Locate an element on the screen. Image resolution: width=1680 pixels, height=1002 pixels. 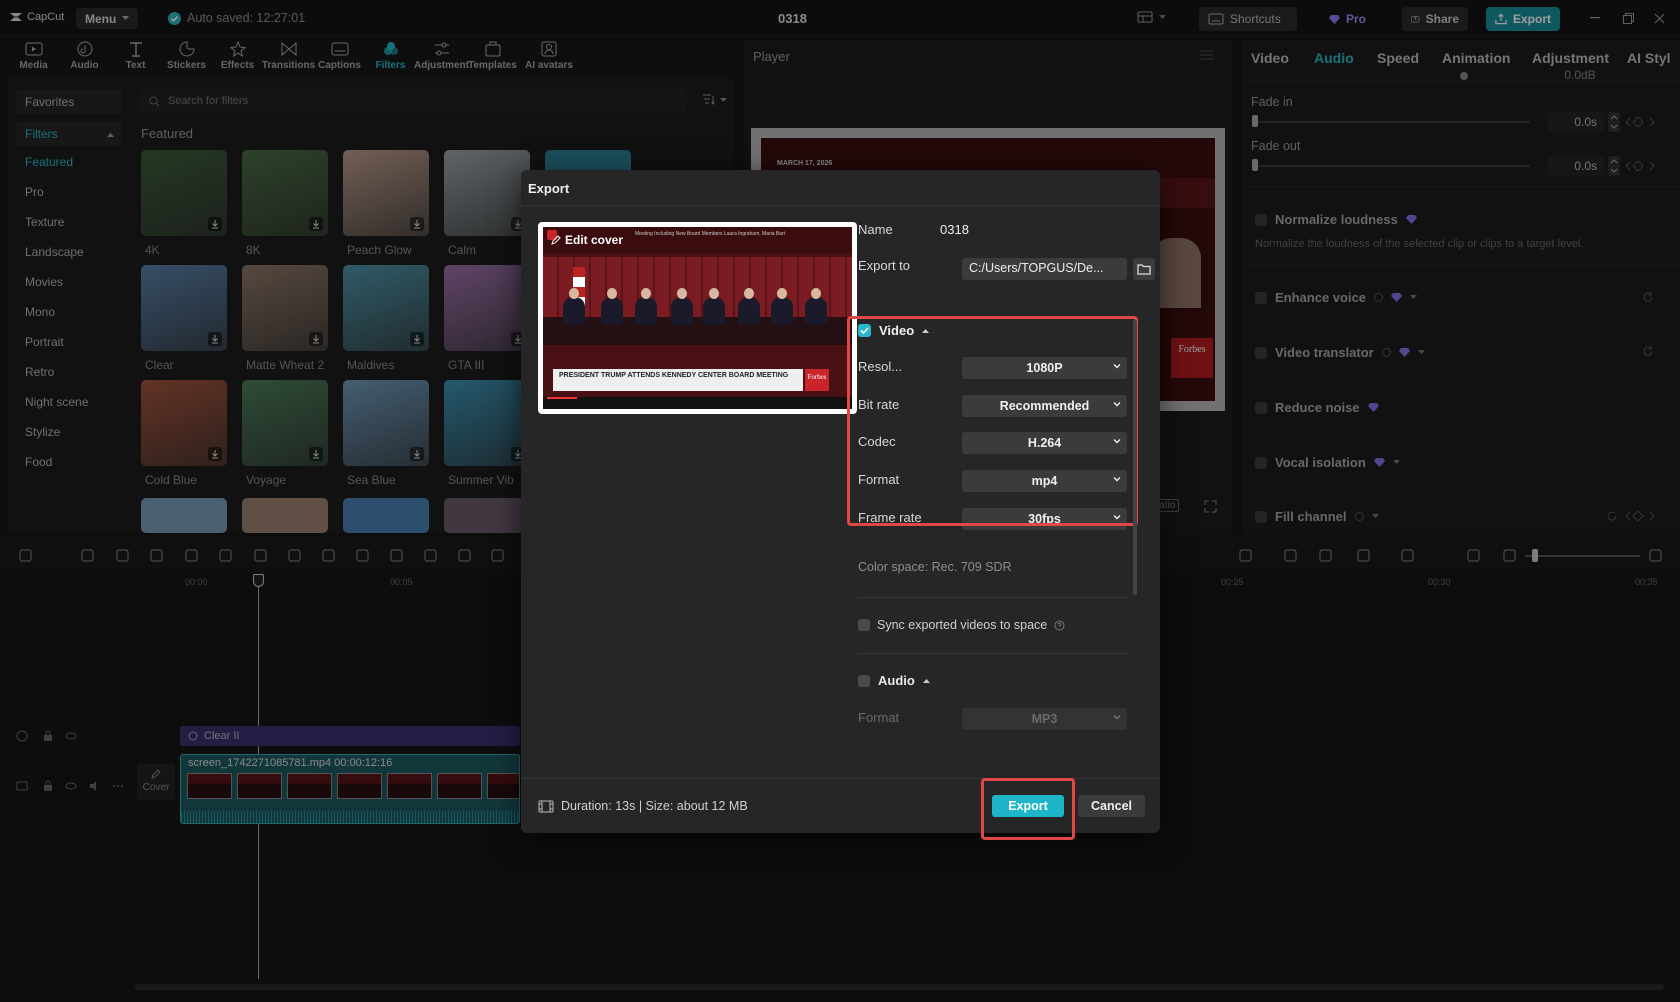
sync-label: Sync exported videos to space is located at coordinates (962, 625).